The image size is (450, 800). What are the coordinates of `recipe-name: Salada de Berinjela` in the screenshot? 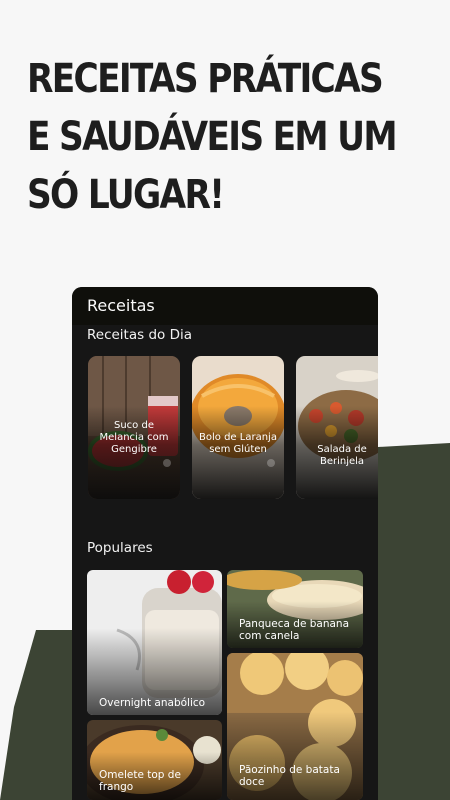 It's located at (342, 455).